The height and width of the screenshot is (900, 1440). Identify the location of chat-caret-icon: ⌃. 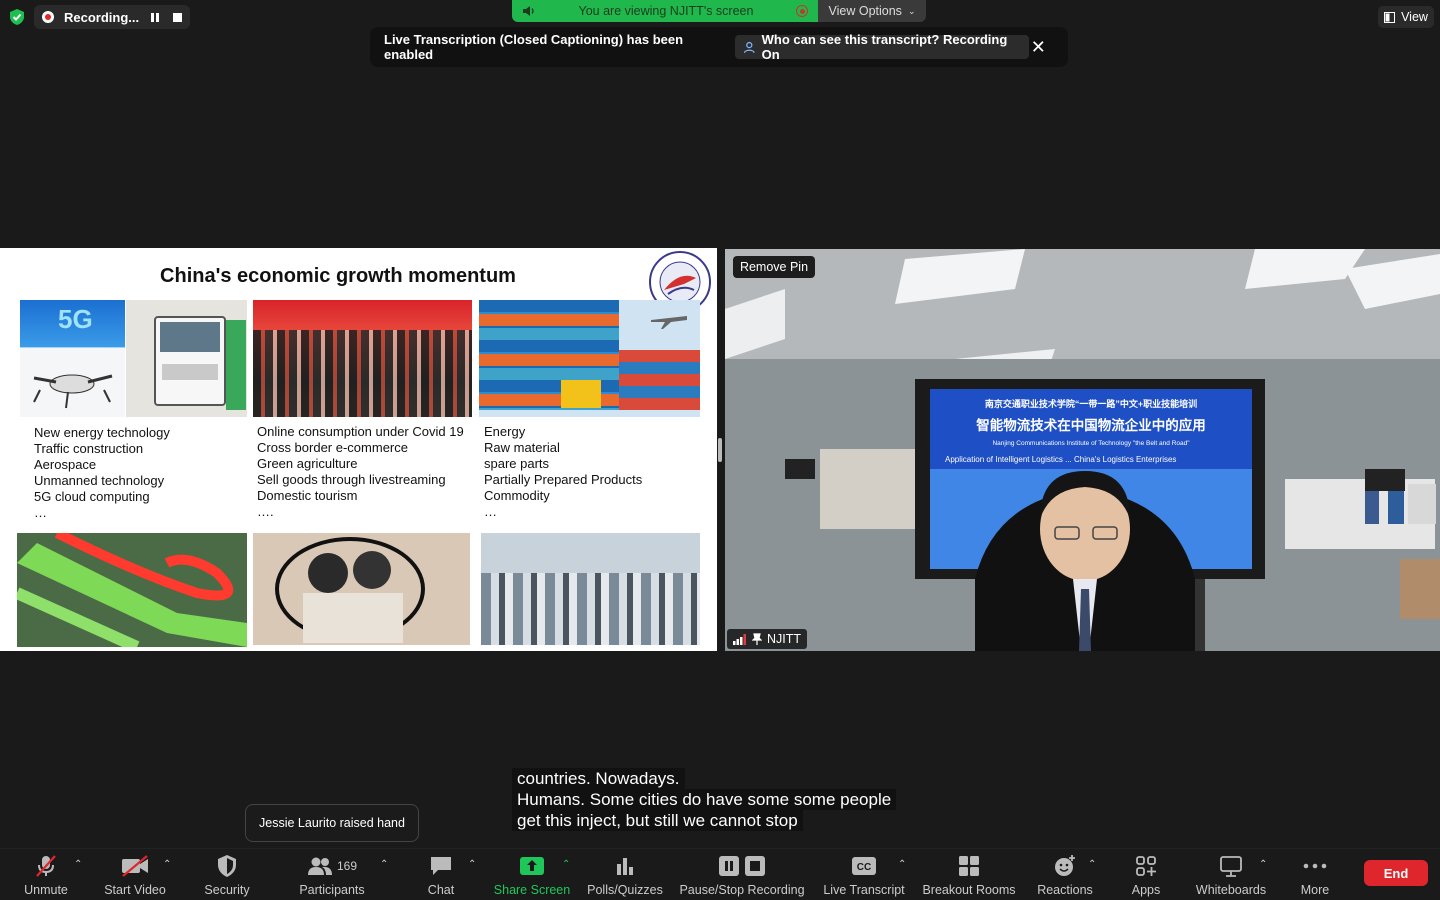
(472, 864).